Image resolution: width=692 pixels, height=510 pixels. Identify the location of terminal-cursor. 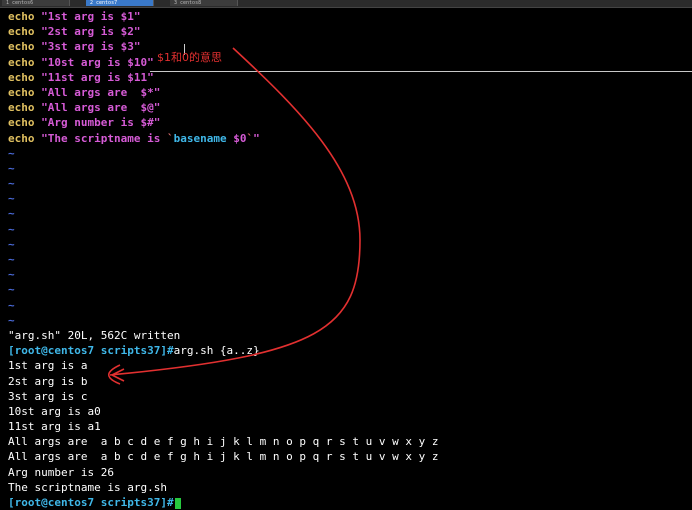
(177, 503).